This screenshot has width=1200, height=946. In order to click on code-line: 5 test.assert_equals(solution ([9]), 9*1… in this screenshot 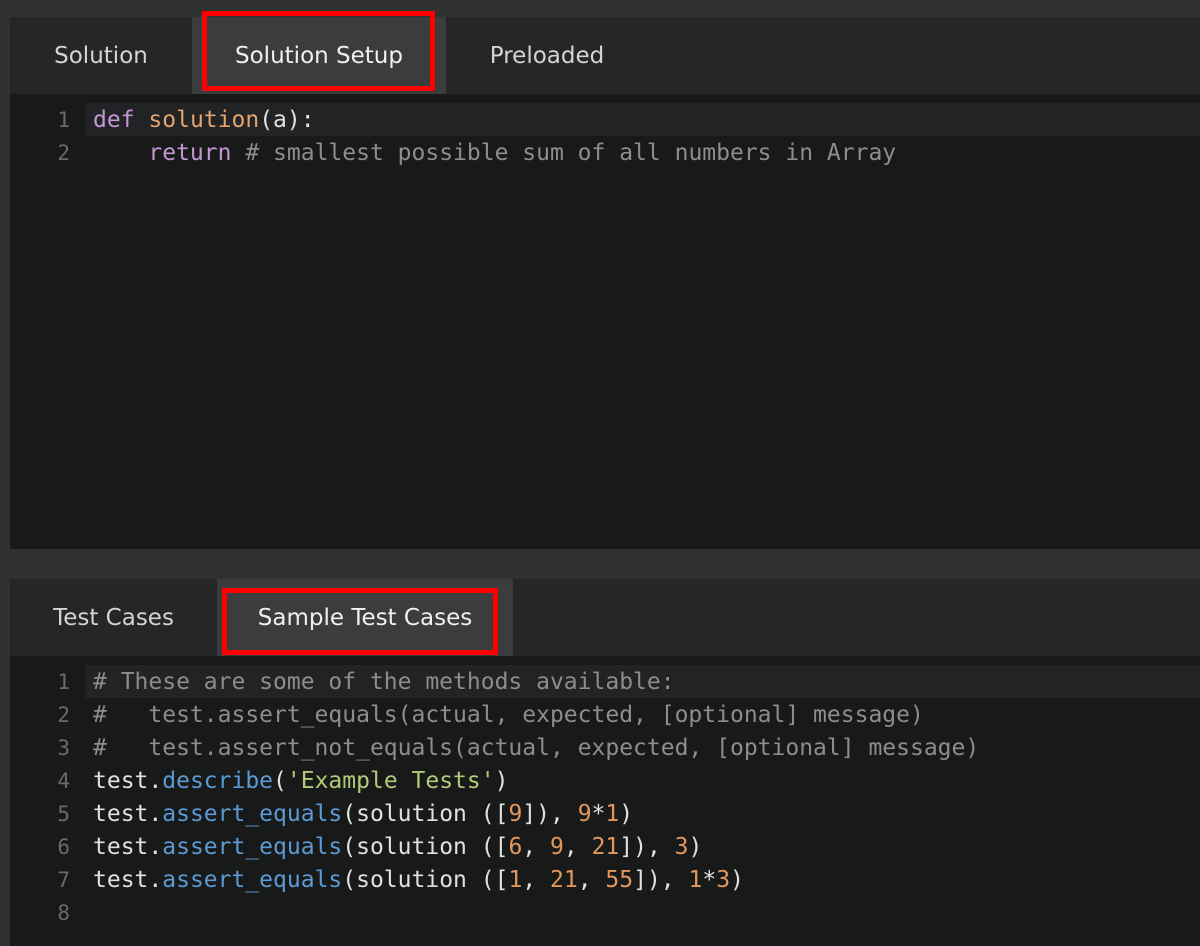, I will do `click(605, 813)`.